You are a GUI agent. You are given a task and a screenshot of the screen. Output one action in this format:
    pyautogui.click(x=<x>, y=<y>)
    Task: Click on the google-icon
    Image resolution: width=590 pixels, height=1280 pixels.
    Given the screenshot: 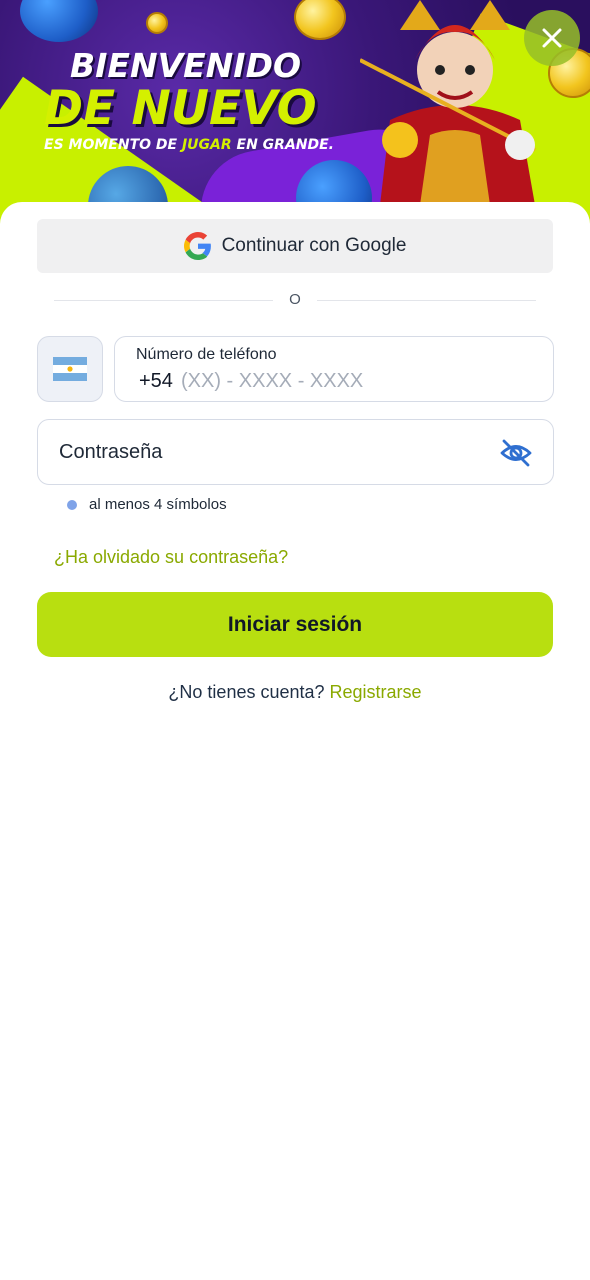 What is the action you would take?
    pyautogui.click(x=197, y=246)
    